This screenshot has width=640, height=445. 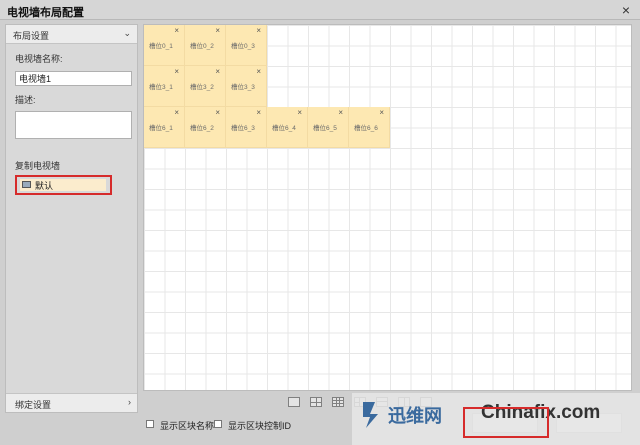 I want to click on binding-settings-header: 绑定设置 ›, so click(x=71, y=402).